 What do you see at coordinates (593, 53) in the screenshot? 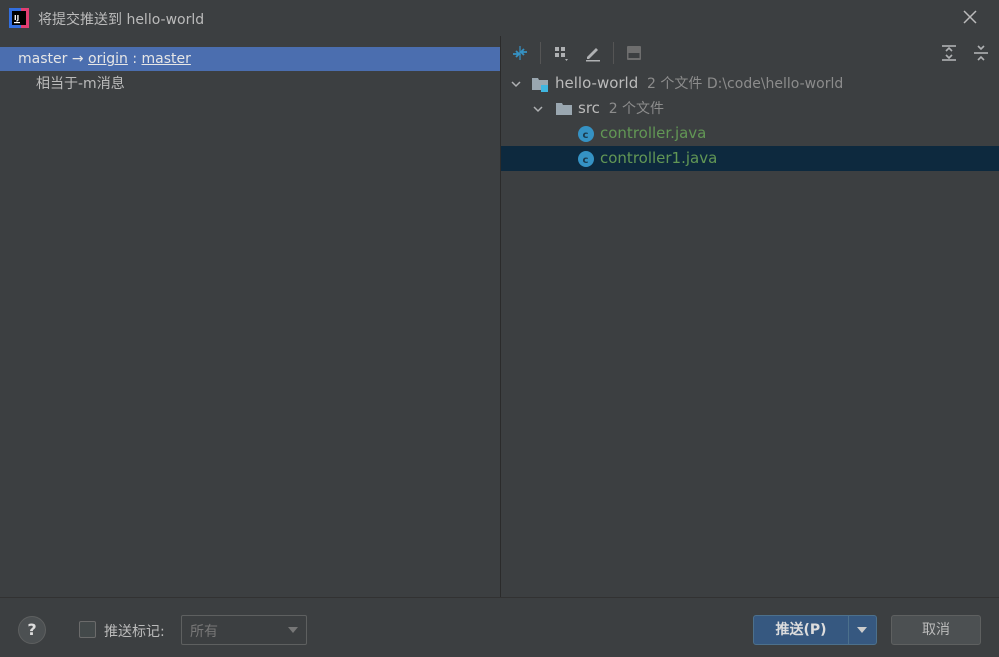
I see `edit-icon` at bounding box center [593, 53].